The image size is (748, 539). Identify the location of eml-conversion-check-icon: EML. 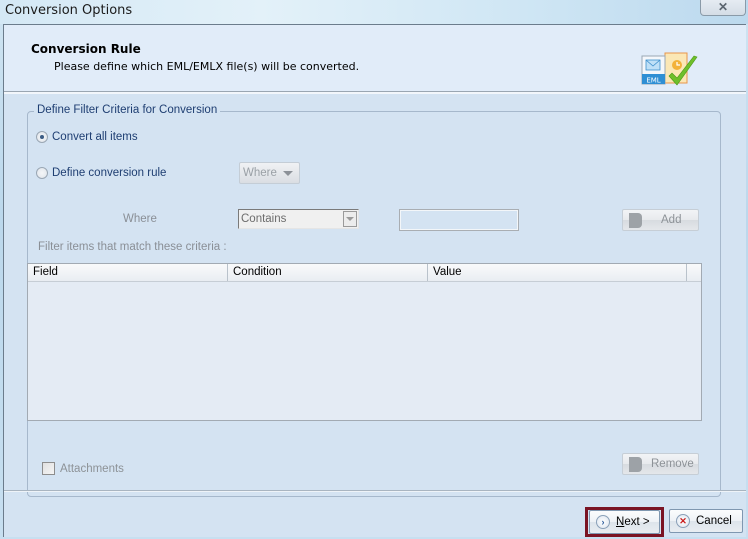
(669, 69).